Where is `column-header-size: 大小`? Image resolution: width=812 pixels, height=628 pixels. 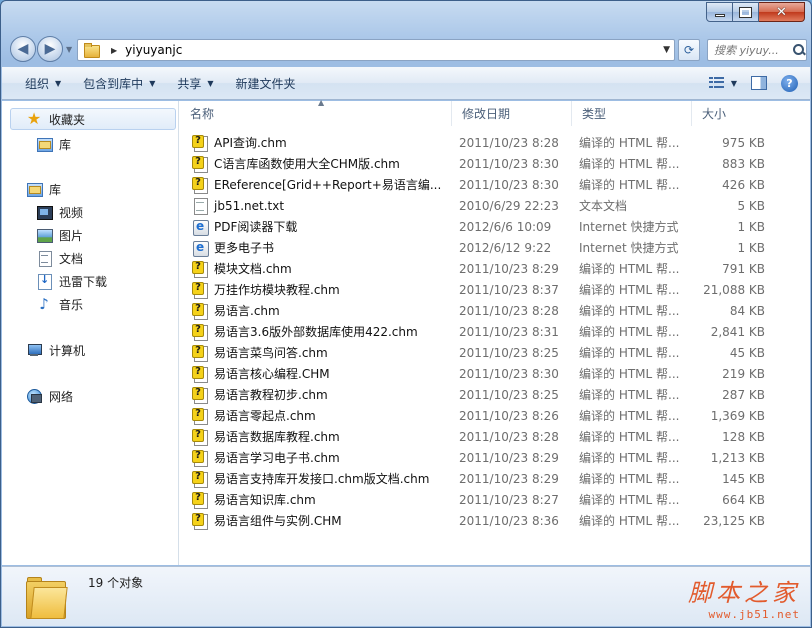 column-header-size: 大小 is located at coordinates (732, 113).